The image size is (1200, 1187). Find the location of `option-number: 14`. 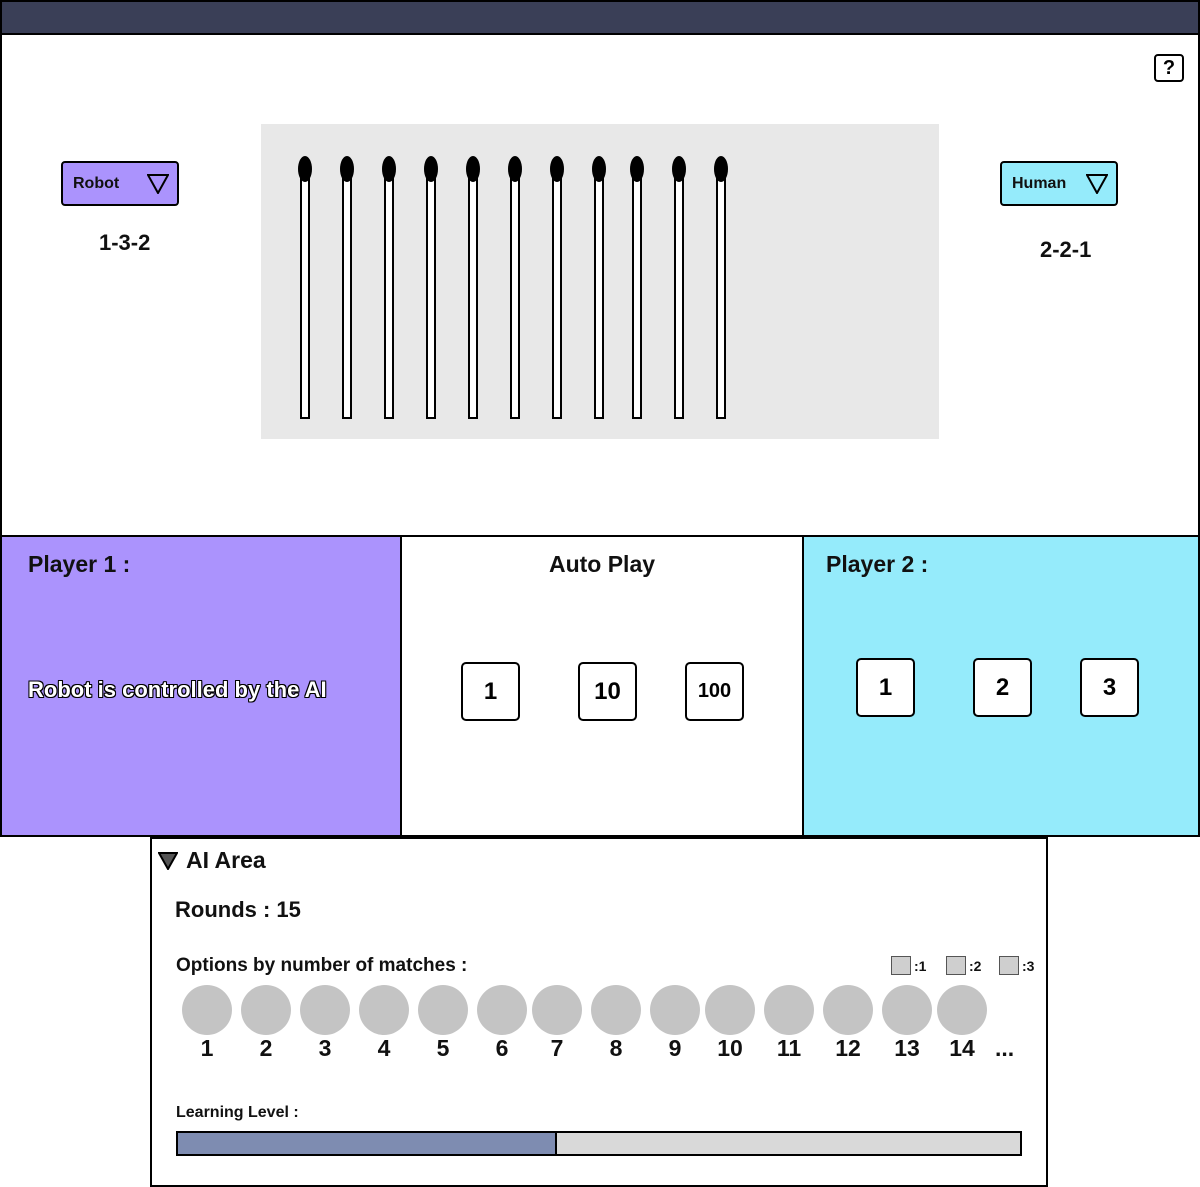

option-number: 14 is located at coordinates (962, 1048).